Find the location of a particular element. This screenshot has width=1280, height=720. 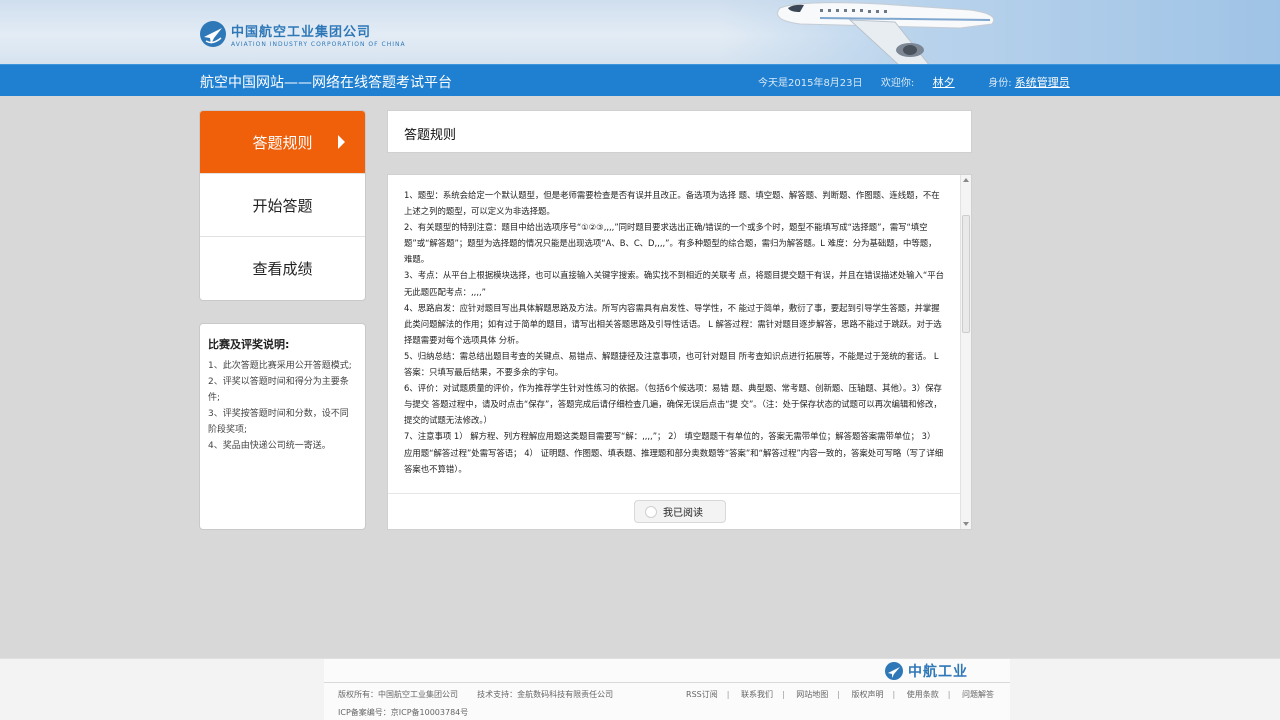

chevron-right-icon is located at coordinates (341, 142).